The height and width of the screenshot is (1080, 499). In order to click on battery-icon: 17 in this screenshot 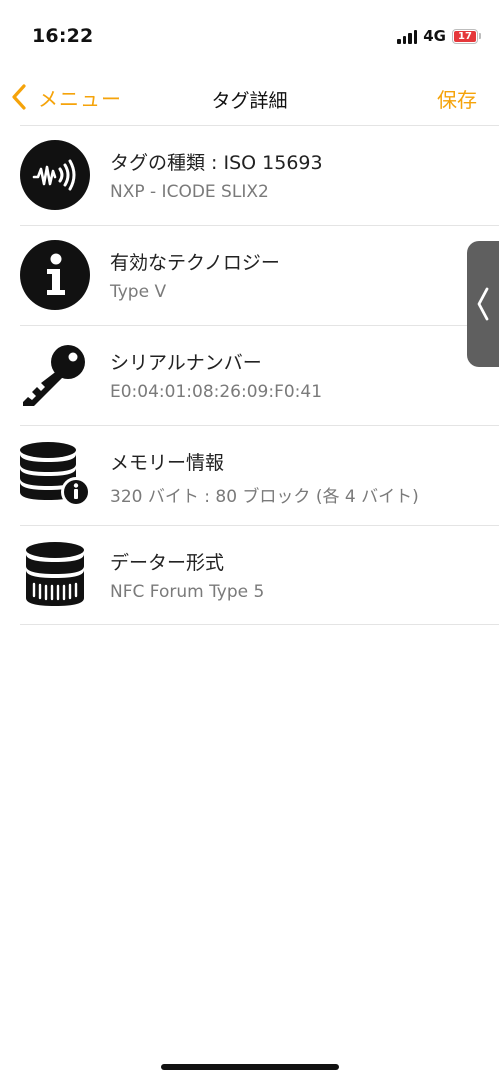, I will do `click(466, 36)`.